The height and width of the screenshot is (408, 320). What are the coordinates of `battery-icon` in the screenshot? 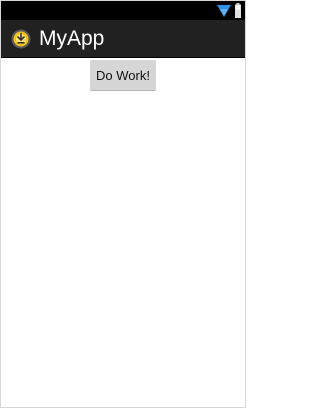 It's located at (238, 10).